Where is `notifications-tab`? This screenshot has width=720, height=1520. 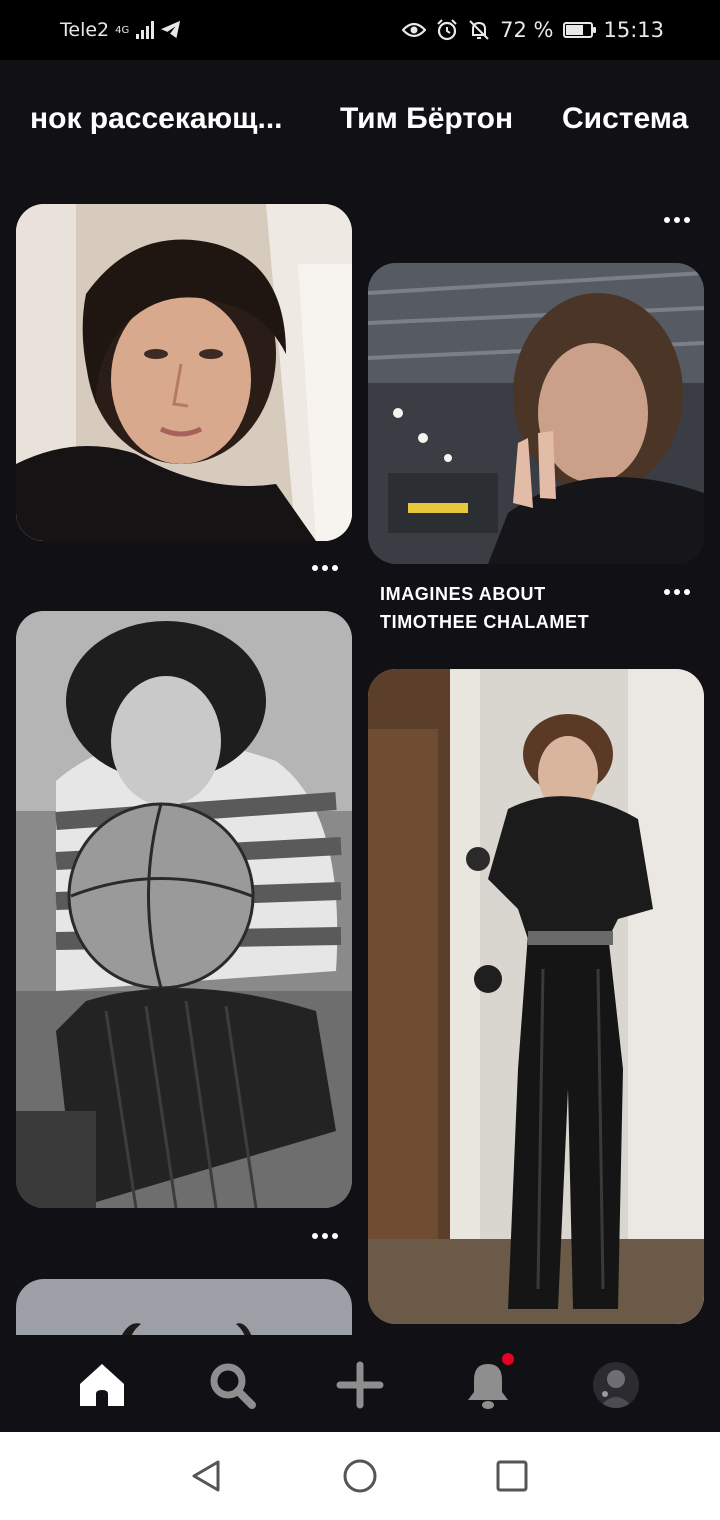 notifications-tab is located at coordinates (488, 1383).